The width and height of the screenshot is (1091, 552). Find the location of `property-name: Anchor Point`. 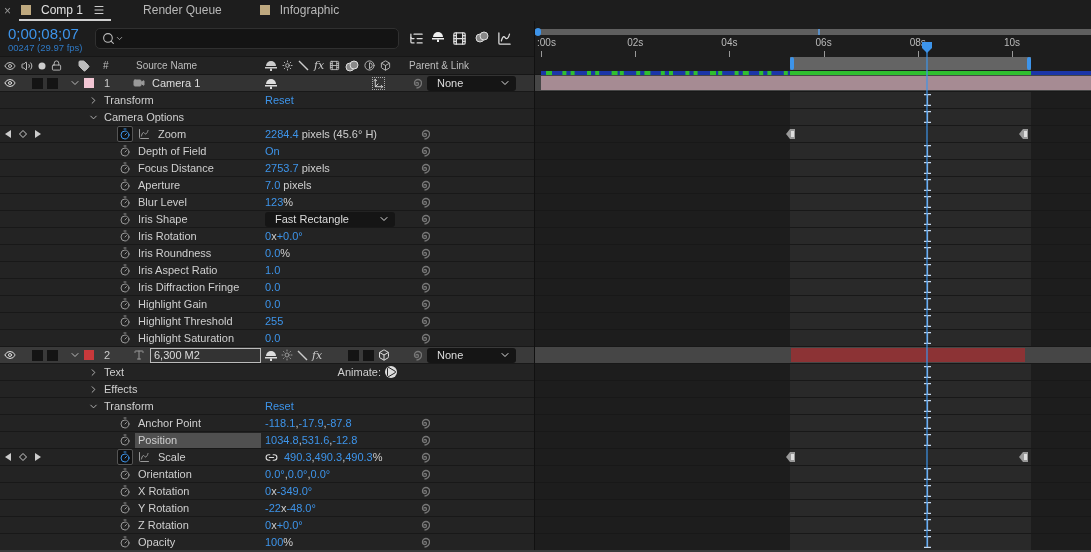

property-name: Anchor Point is located at coordinates (169, 423).